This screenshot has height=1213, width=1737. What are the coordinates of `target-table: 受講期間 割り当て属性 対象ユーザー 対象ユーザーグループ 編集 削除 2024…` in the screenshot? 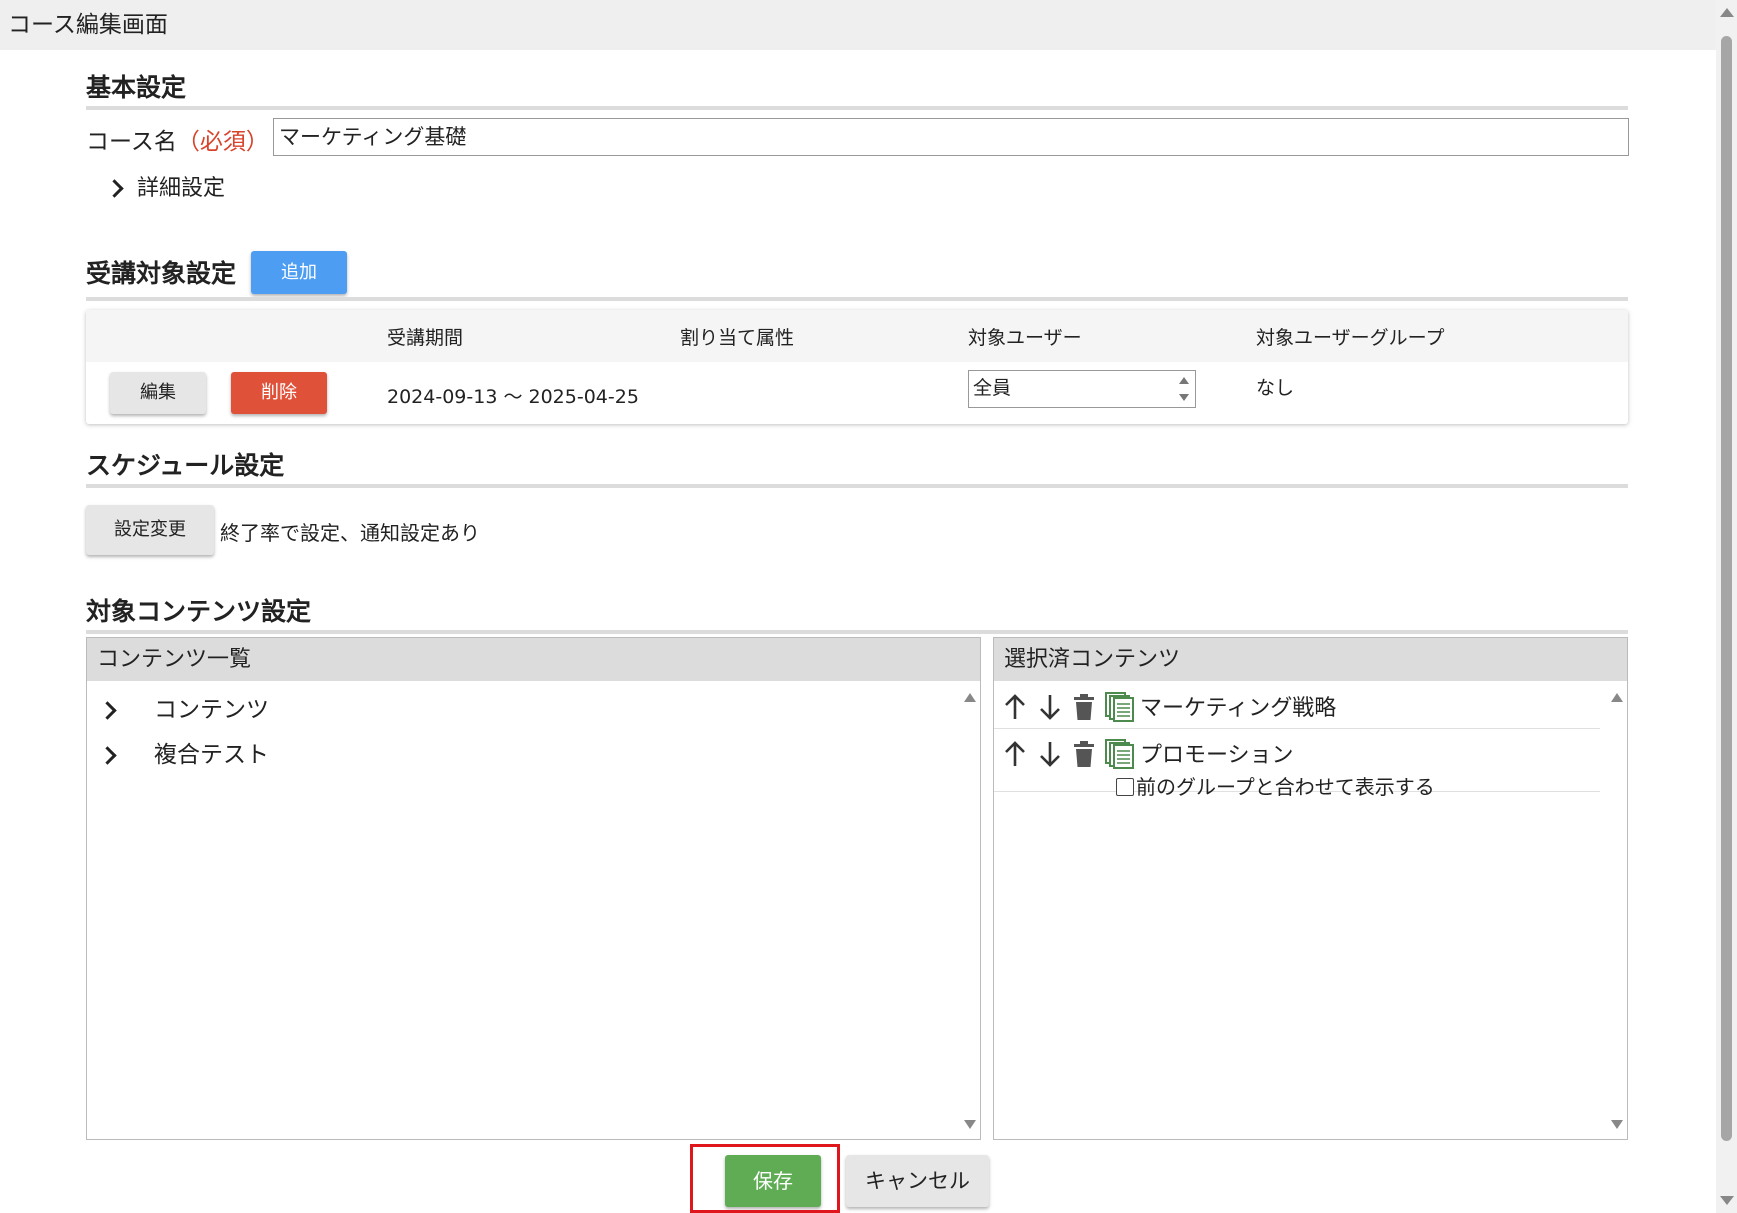 It's located at (857, 367).